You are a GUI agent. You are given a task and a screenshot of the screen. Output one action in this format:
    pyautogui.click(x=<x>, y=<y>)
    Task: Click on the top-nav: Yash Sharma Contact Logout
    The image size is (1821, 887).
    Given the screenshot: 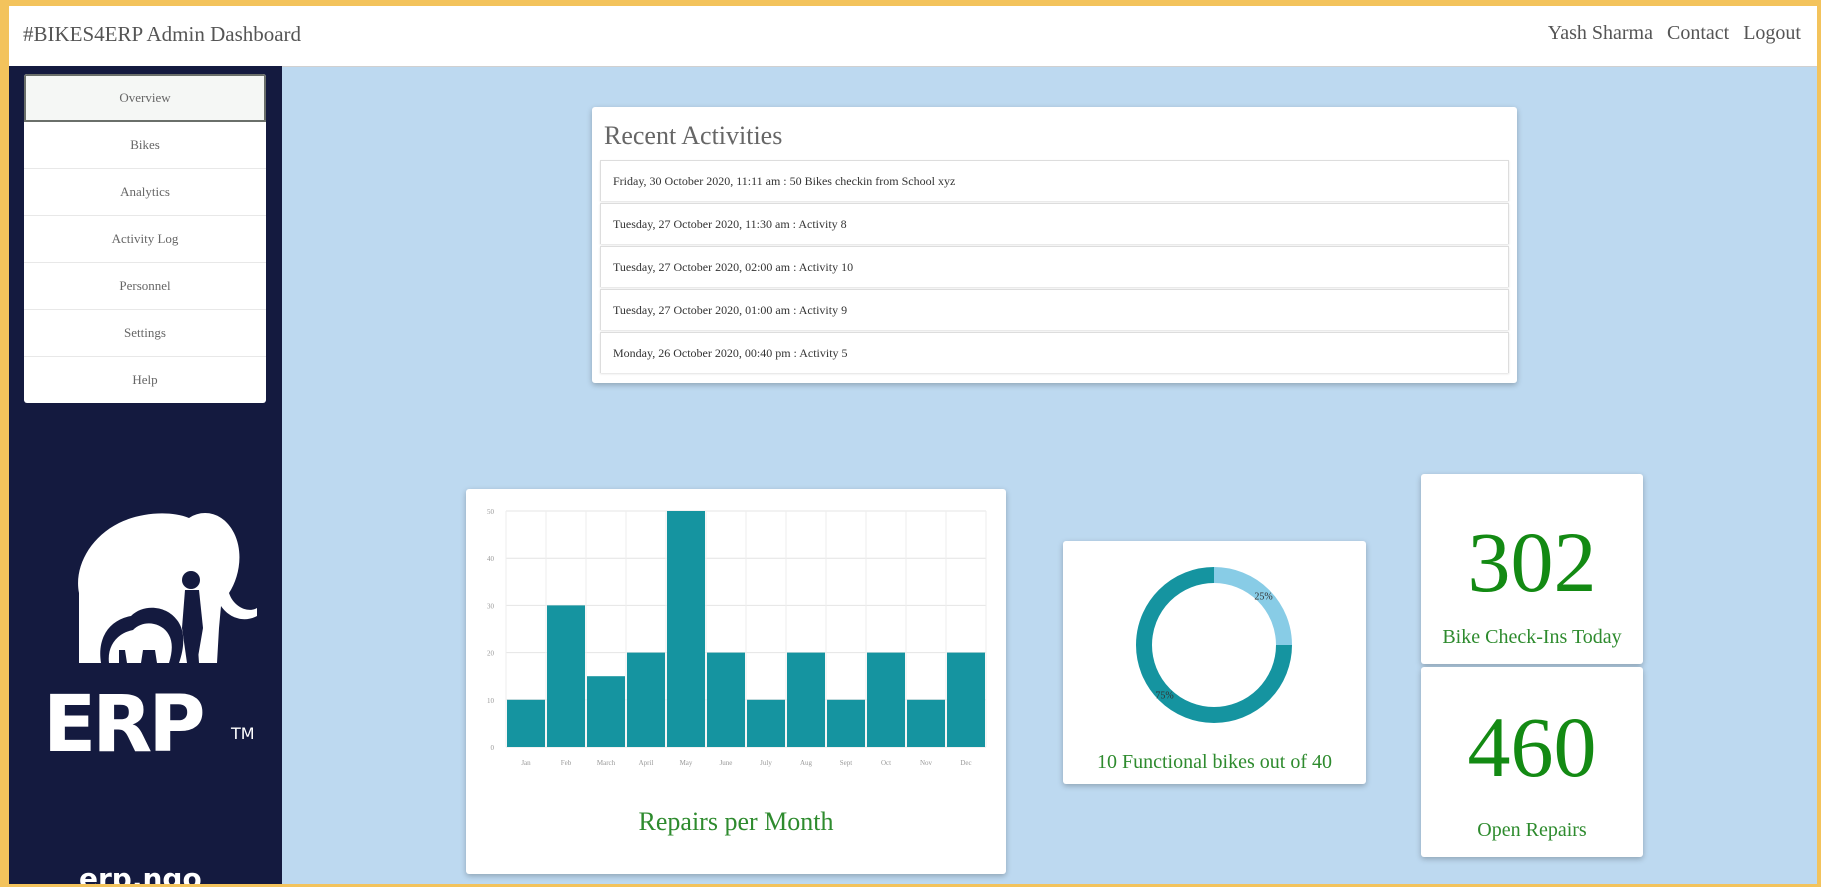 What is the action you would take?
    pyautogui.click(x=1674, y=33)
    